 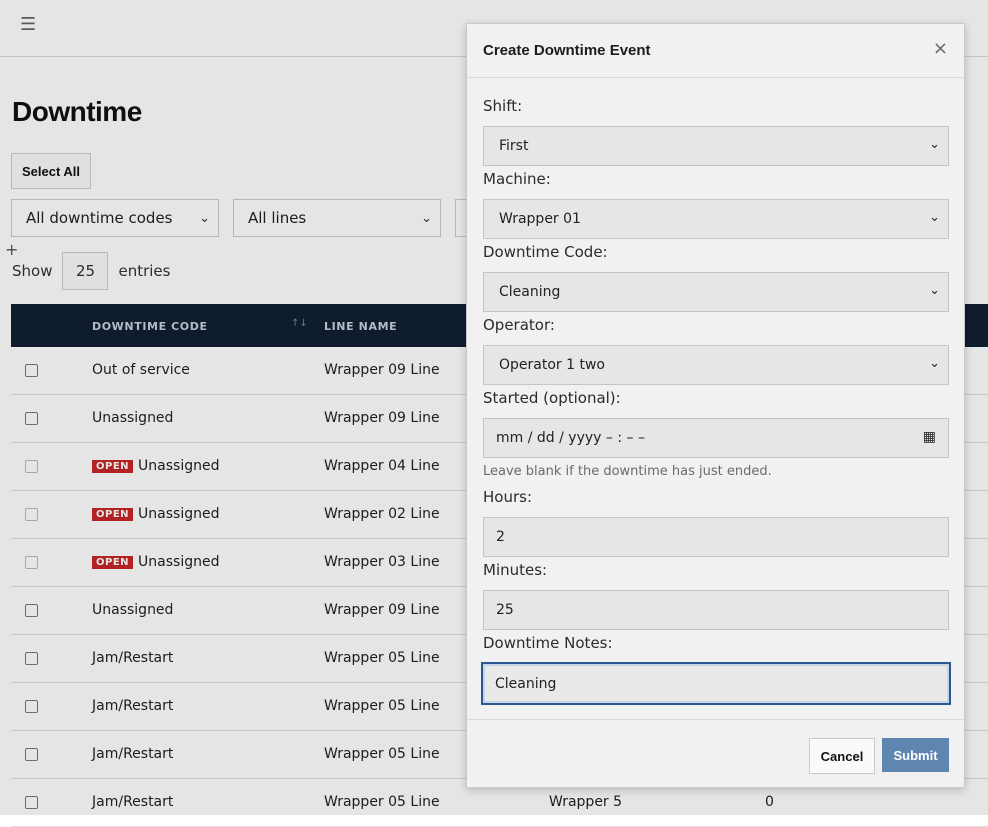 What do you see at coordinates (716, 292) in the screenshot?
I see `downtime-code-select: Cleaning ⌄` at bounding box center [716, 292].